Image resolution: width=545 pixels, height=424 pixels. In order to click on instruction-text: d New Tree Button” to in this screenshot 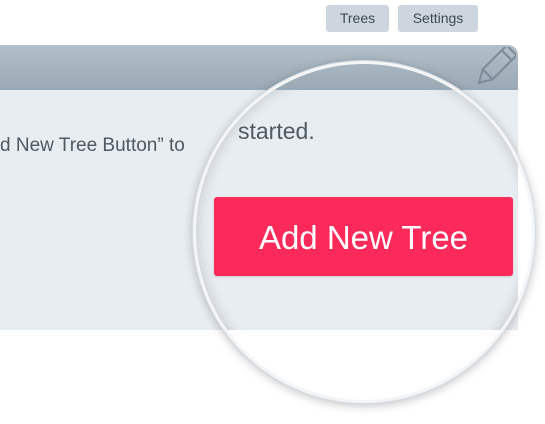, I will do `click(92, 145)`.